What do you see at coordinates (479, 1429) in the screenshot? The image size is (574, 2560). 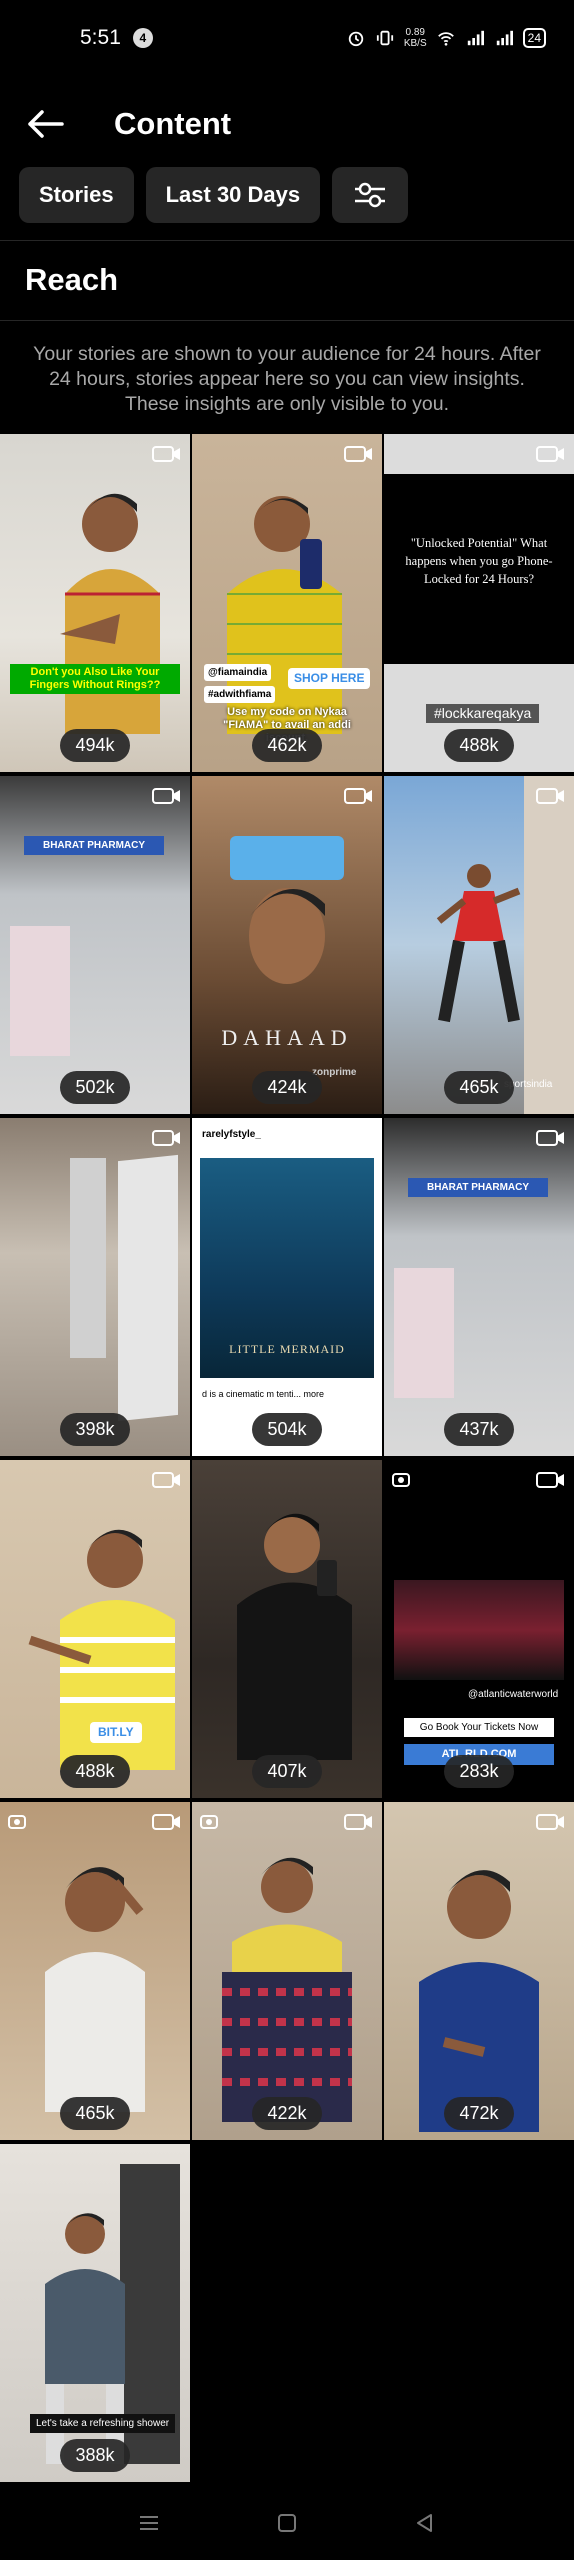 I see `reach-count: 437k` at bounding box center [479, 1429].